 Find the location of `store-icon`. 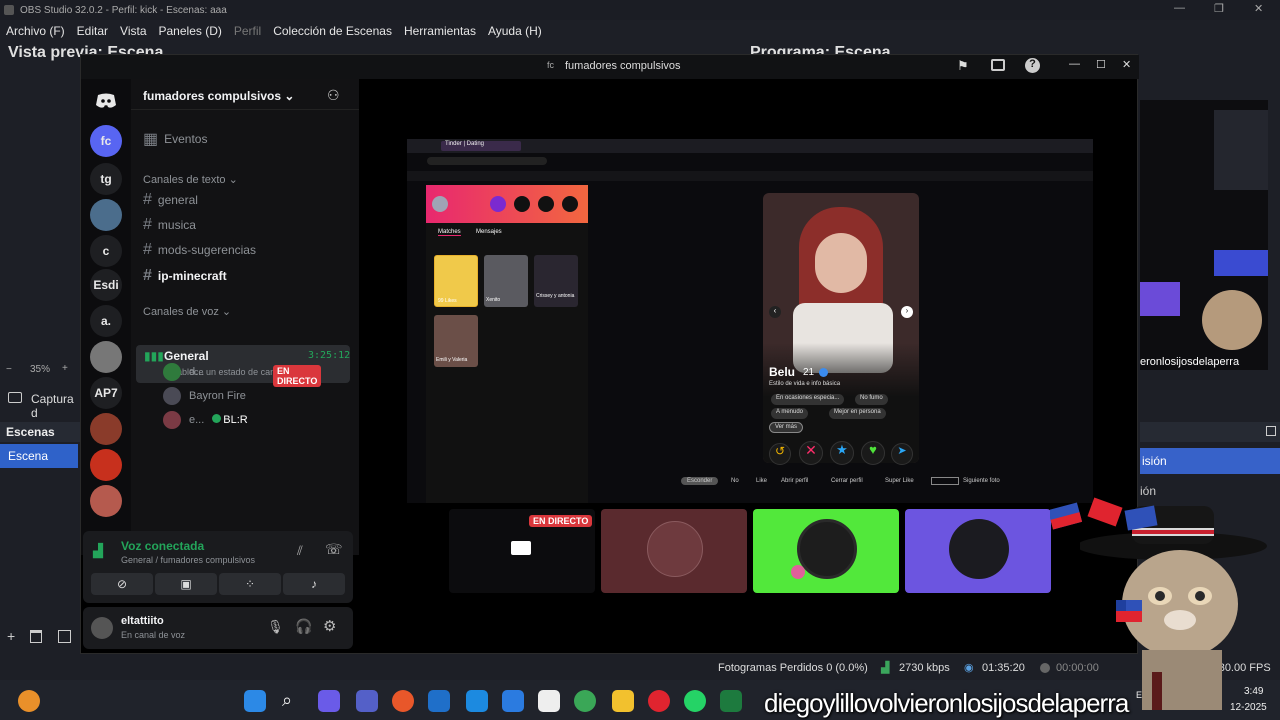

store-icon is located at coordinates (549, 701).